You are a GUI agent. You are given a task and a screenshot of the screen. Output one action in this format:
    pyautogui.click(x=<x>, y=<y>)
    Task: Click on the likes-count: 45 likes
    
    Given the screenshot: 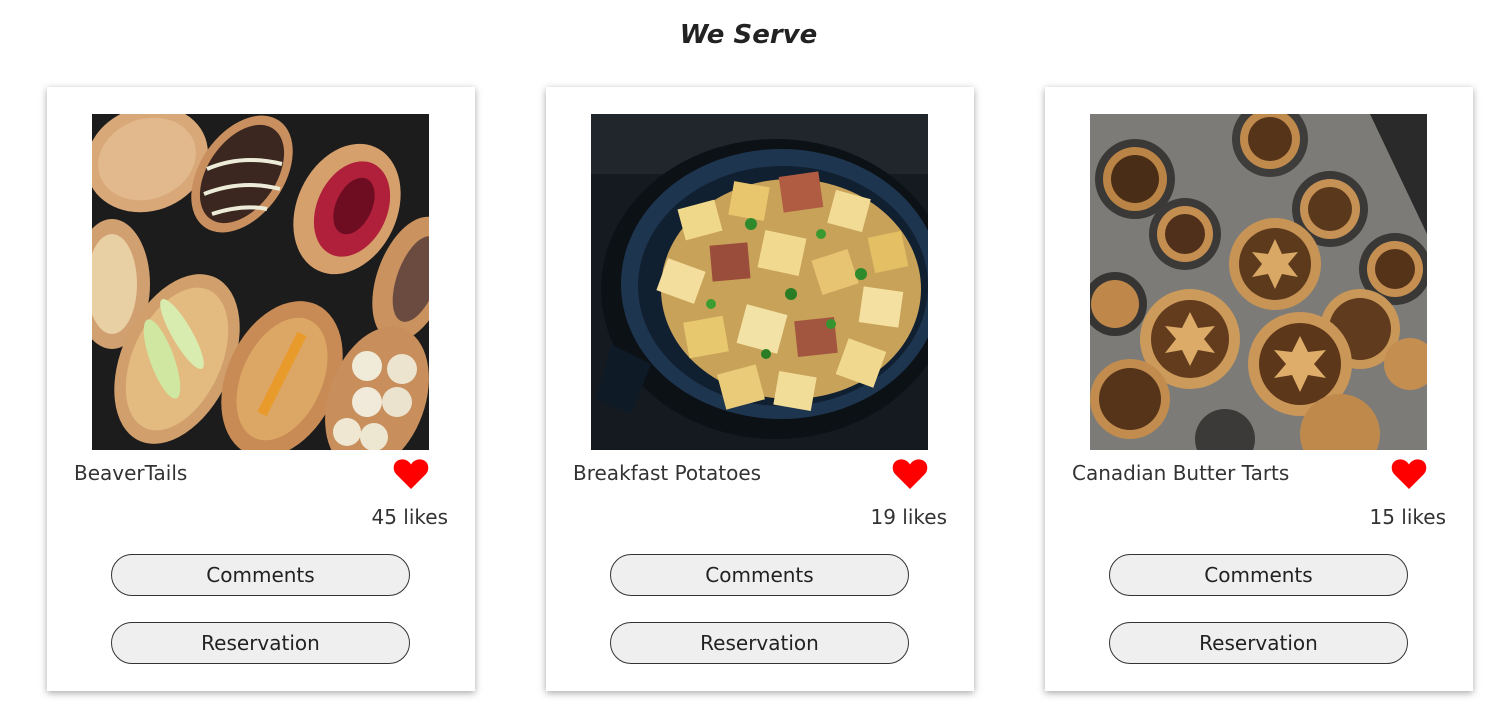 What is the action you would take?
    pyautogui.click(x=409, y=517)
    